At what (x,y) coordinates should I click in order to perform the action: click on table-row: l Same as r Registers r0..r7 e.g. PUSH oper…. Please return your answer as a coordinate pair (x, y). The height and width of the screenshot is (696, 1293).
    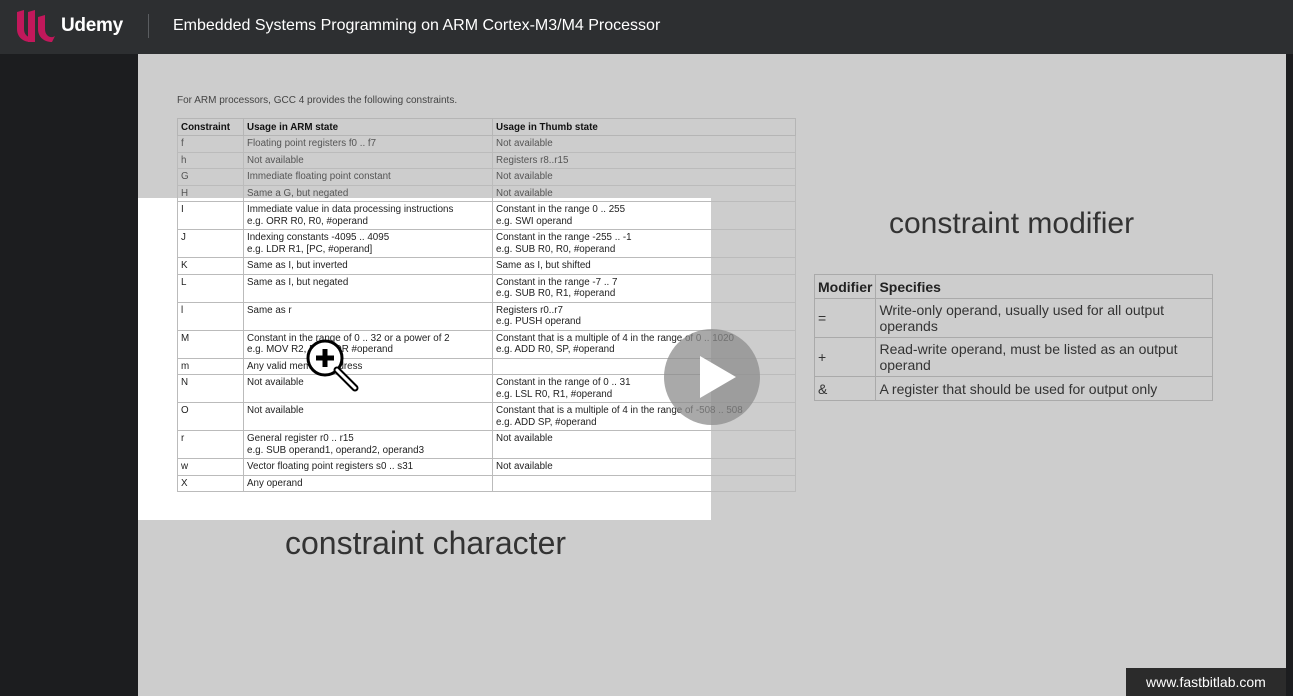
    Looking at the image, I should click on (486, 316).